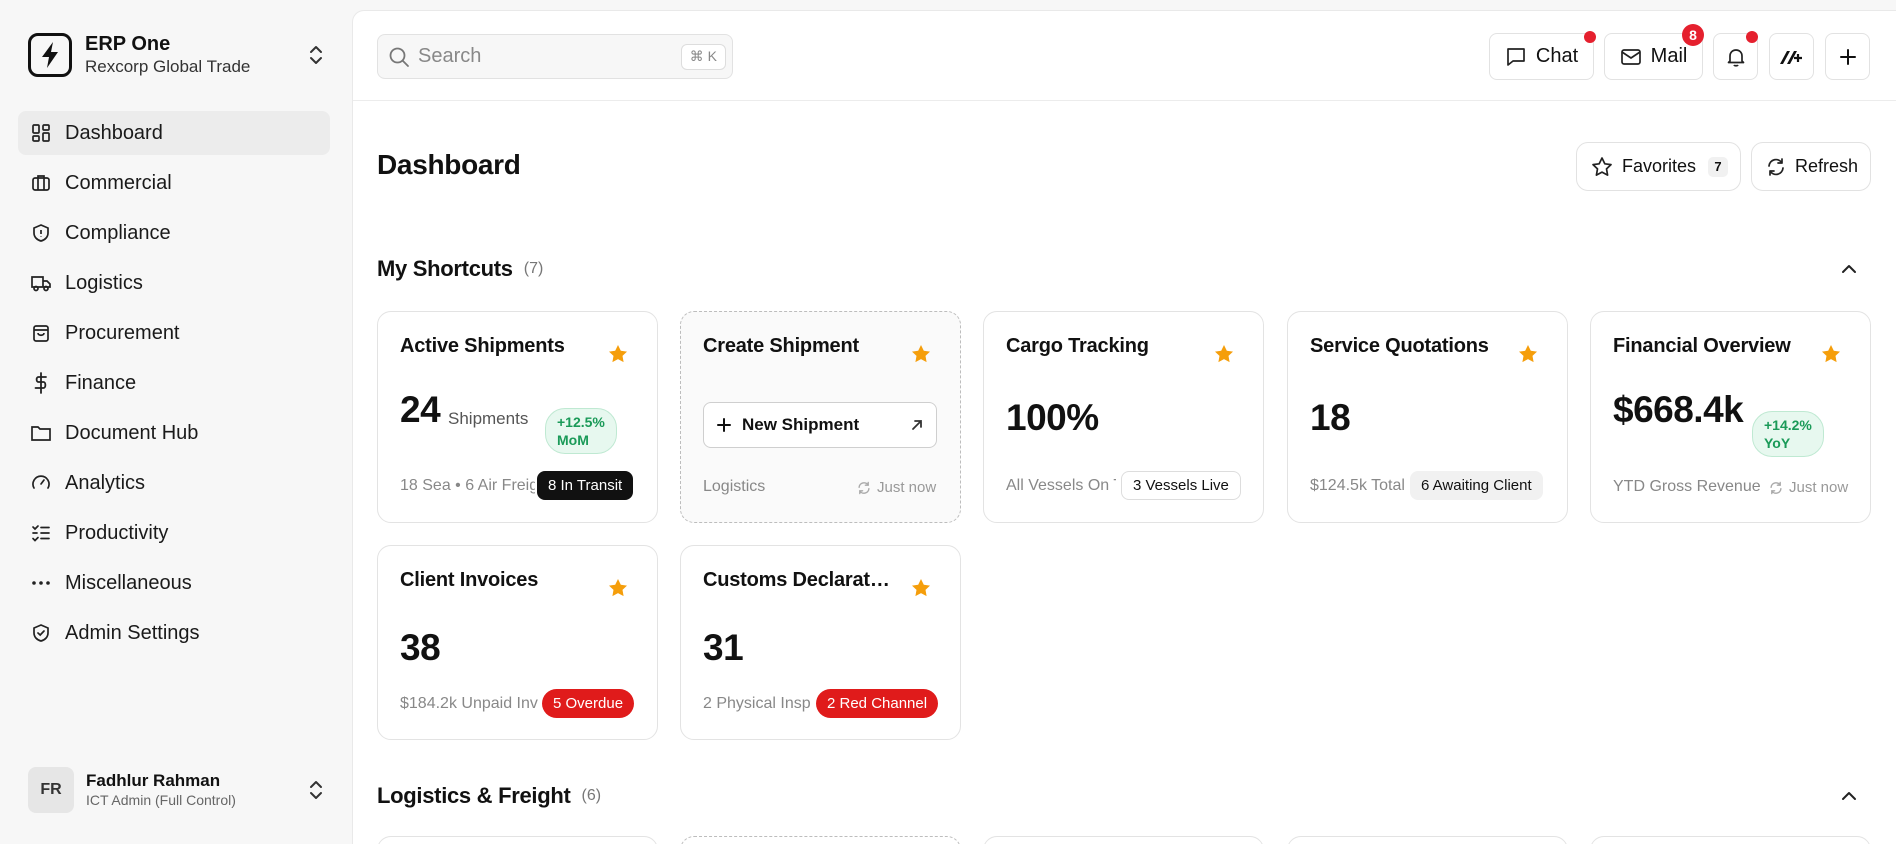 The width and height of the screenshot is (1896, 844). What do you see at coordinates (1654, 52) in the screenshot?
I see `mail-button: Mail 8` at bounding box center [1654, 52].